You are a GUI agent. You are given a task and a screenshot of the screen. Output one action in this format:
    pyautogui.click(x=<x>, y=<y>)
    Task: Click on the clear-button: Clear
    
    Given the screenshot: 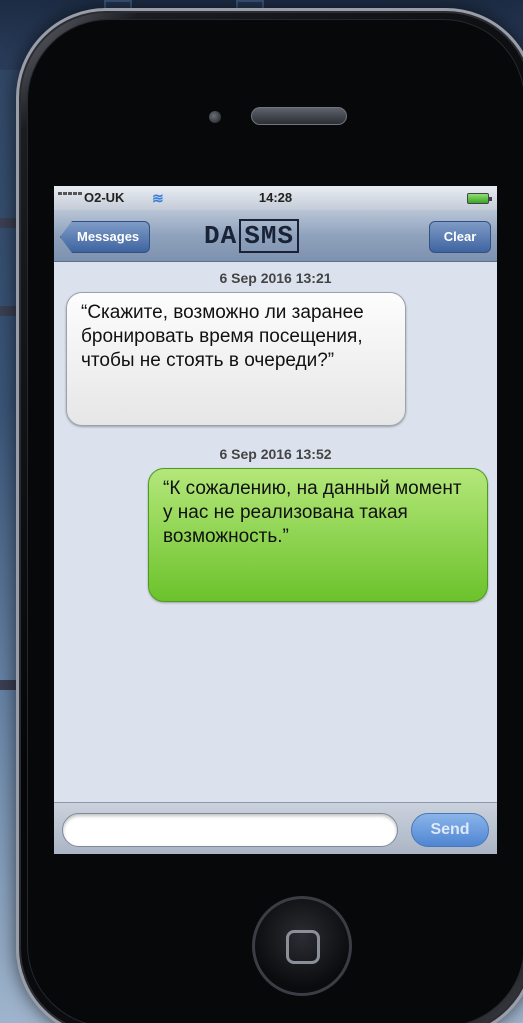 What is the action you would take?
    pyautogui.click(x=460, y=237)
    